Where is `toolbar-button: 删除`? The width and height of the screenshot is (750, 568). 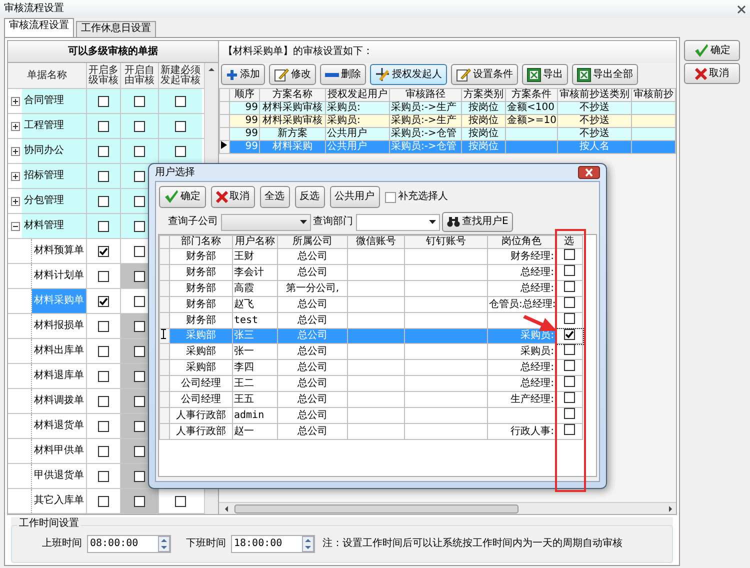
toolbar-button: 删除 is located at coordinates (343, 74).